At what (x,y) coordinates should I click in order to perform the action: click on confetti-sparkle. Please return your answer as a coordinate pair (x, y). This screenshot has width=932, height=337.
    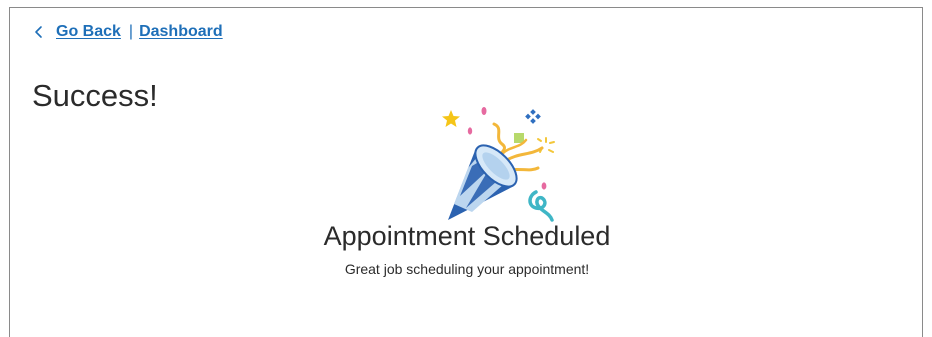
    Looking at the image, I should click on (533, 116).